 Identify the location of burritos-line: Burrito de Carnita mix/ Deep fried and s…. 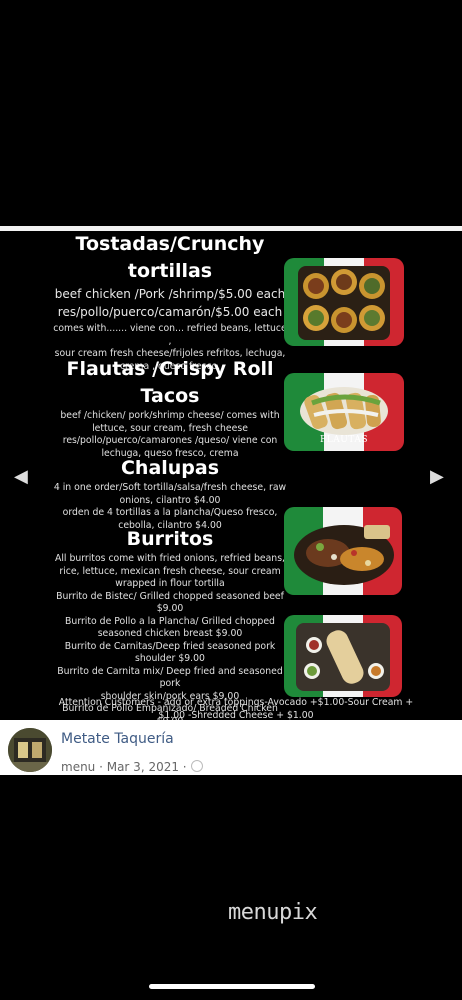
(170, 677).